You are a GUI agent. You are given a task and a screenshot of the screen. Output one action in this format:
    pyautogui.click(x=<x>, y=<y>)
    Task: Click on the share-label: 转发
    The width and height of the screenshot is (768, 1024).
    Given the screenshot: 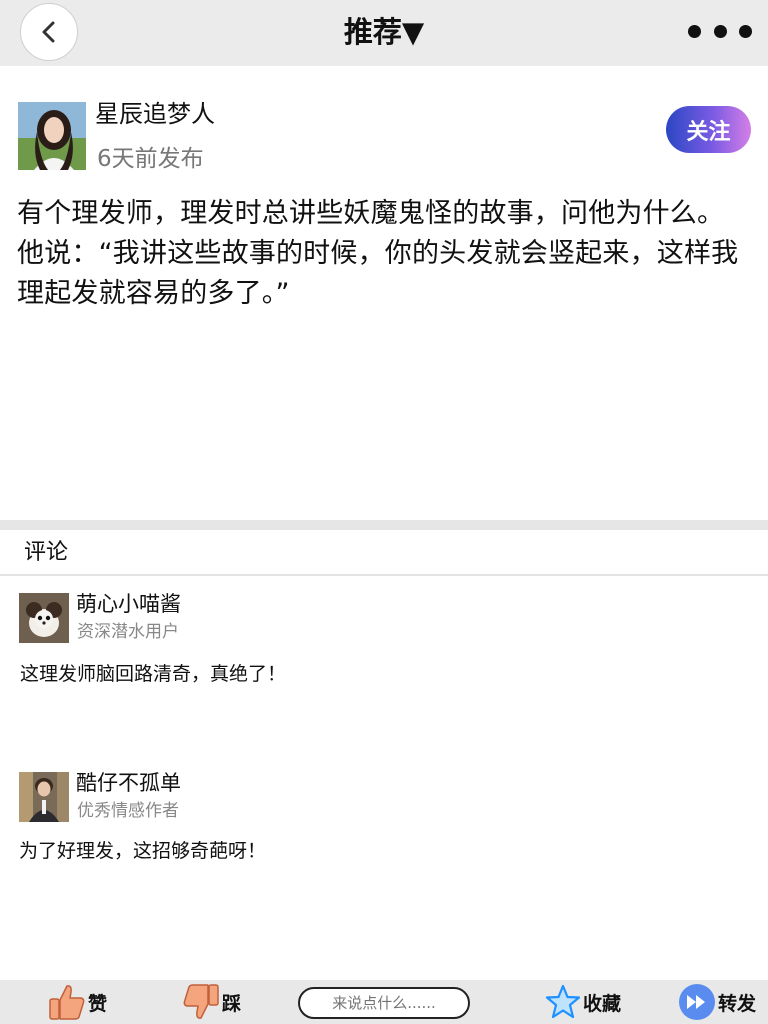 What is the action you would take?
    pyautogui.click(x=737, y=1003)
    